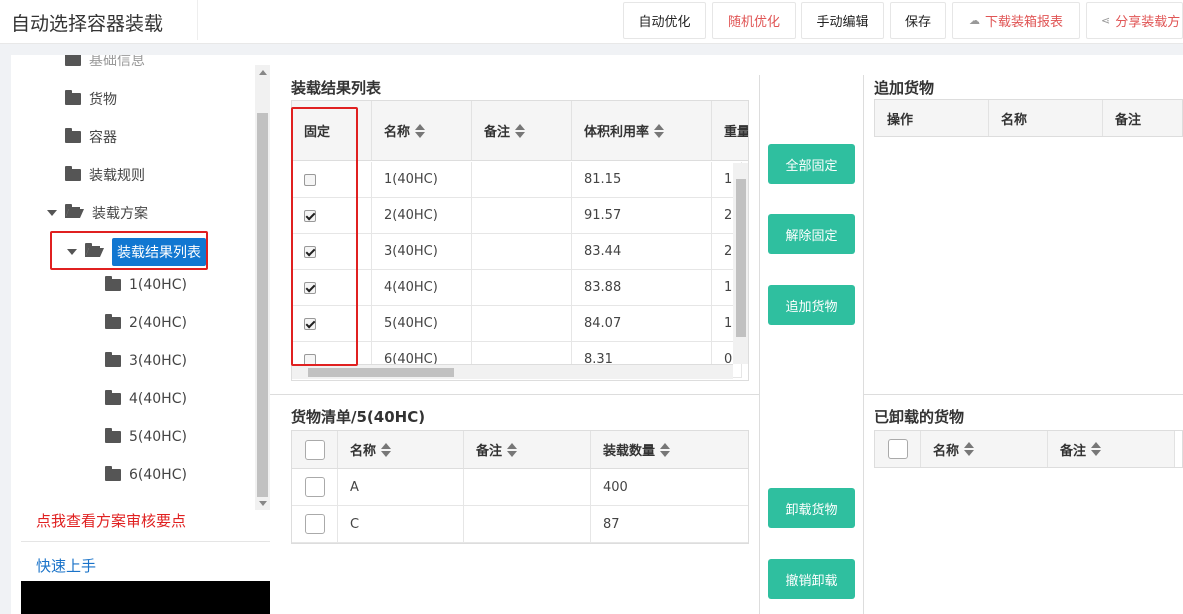 Image resolution: width=1183 pixels, height=614 pixels. I want to click on share-plan-label: 分享装载方, so click(1148, 22).